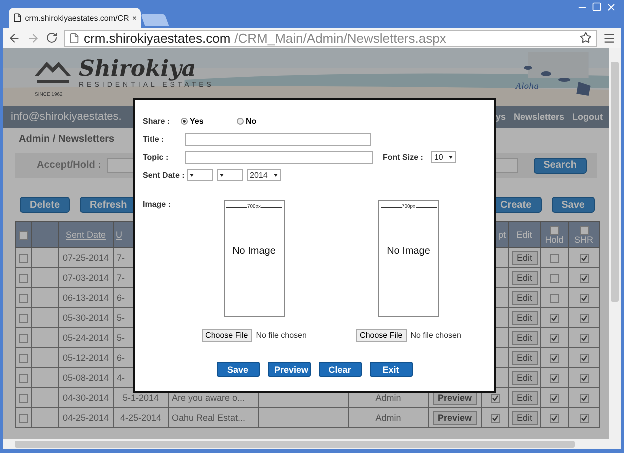 The width and height of the screenshot is (624, 453). I want to click on brand-name: Shirokiya, so click(138, 69).